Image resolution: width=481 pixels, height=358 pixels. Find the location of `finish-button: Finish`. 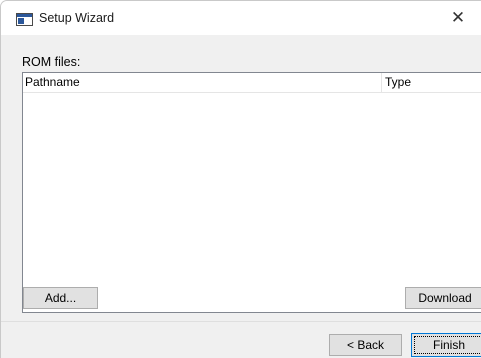

finish-button: Finish is located at coordinates (446, 345).